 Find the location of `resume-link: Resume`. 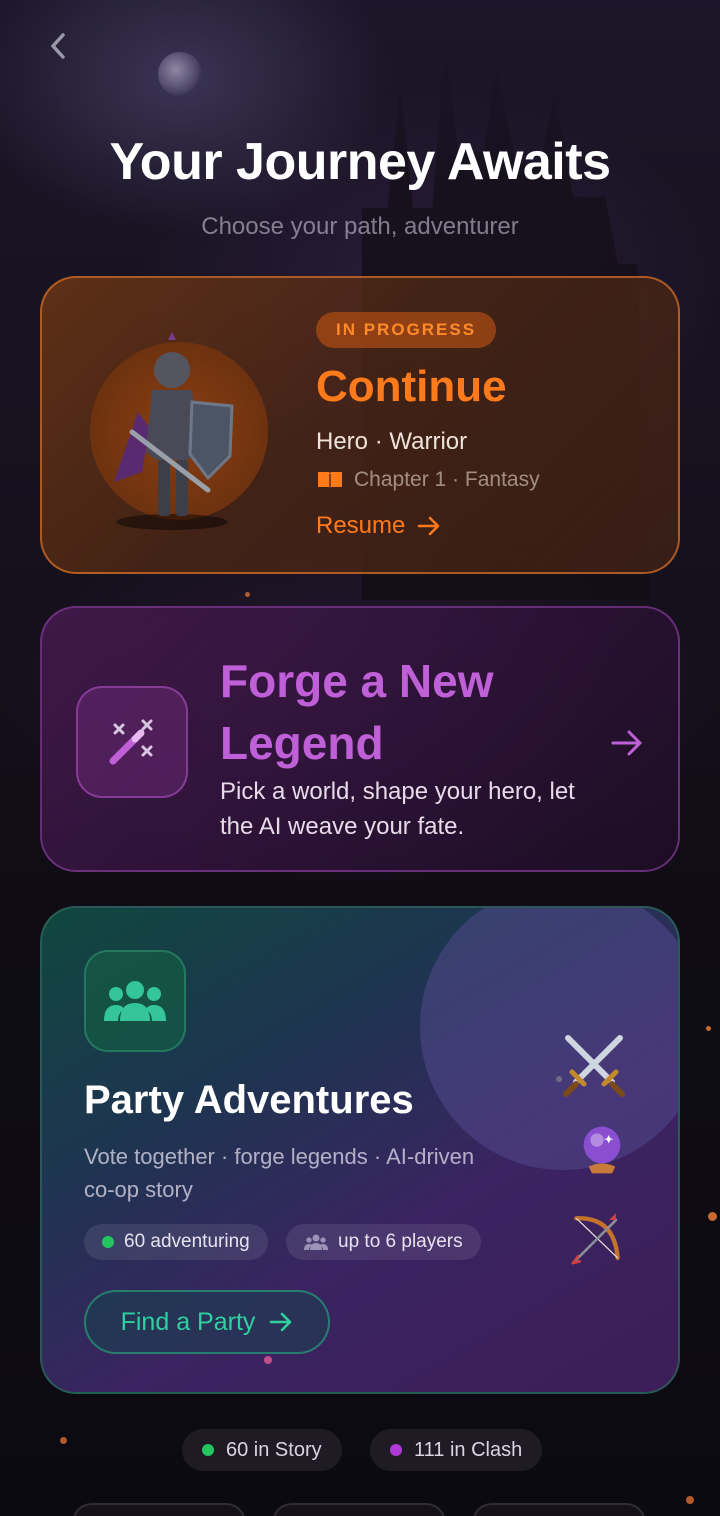

resume-link: Resume is located at coordinates (378, 526).